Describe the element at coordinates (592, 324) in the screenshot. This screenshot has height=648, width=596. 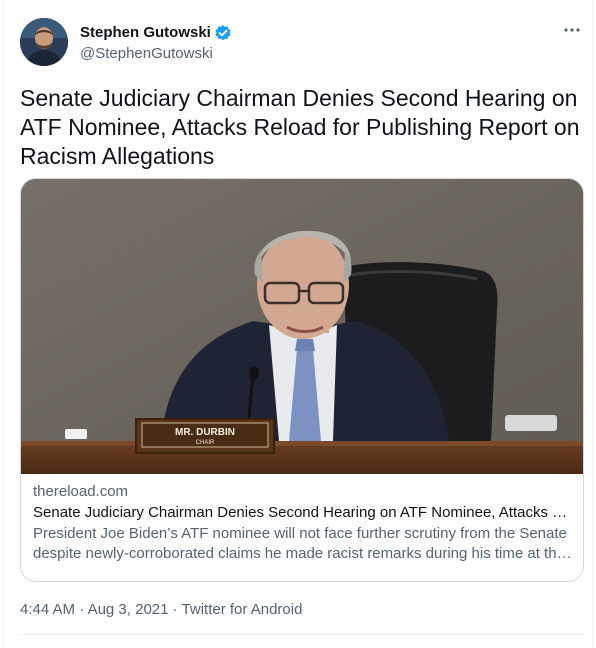
I see `right-border` at that location.